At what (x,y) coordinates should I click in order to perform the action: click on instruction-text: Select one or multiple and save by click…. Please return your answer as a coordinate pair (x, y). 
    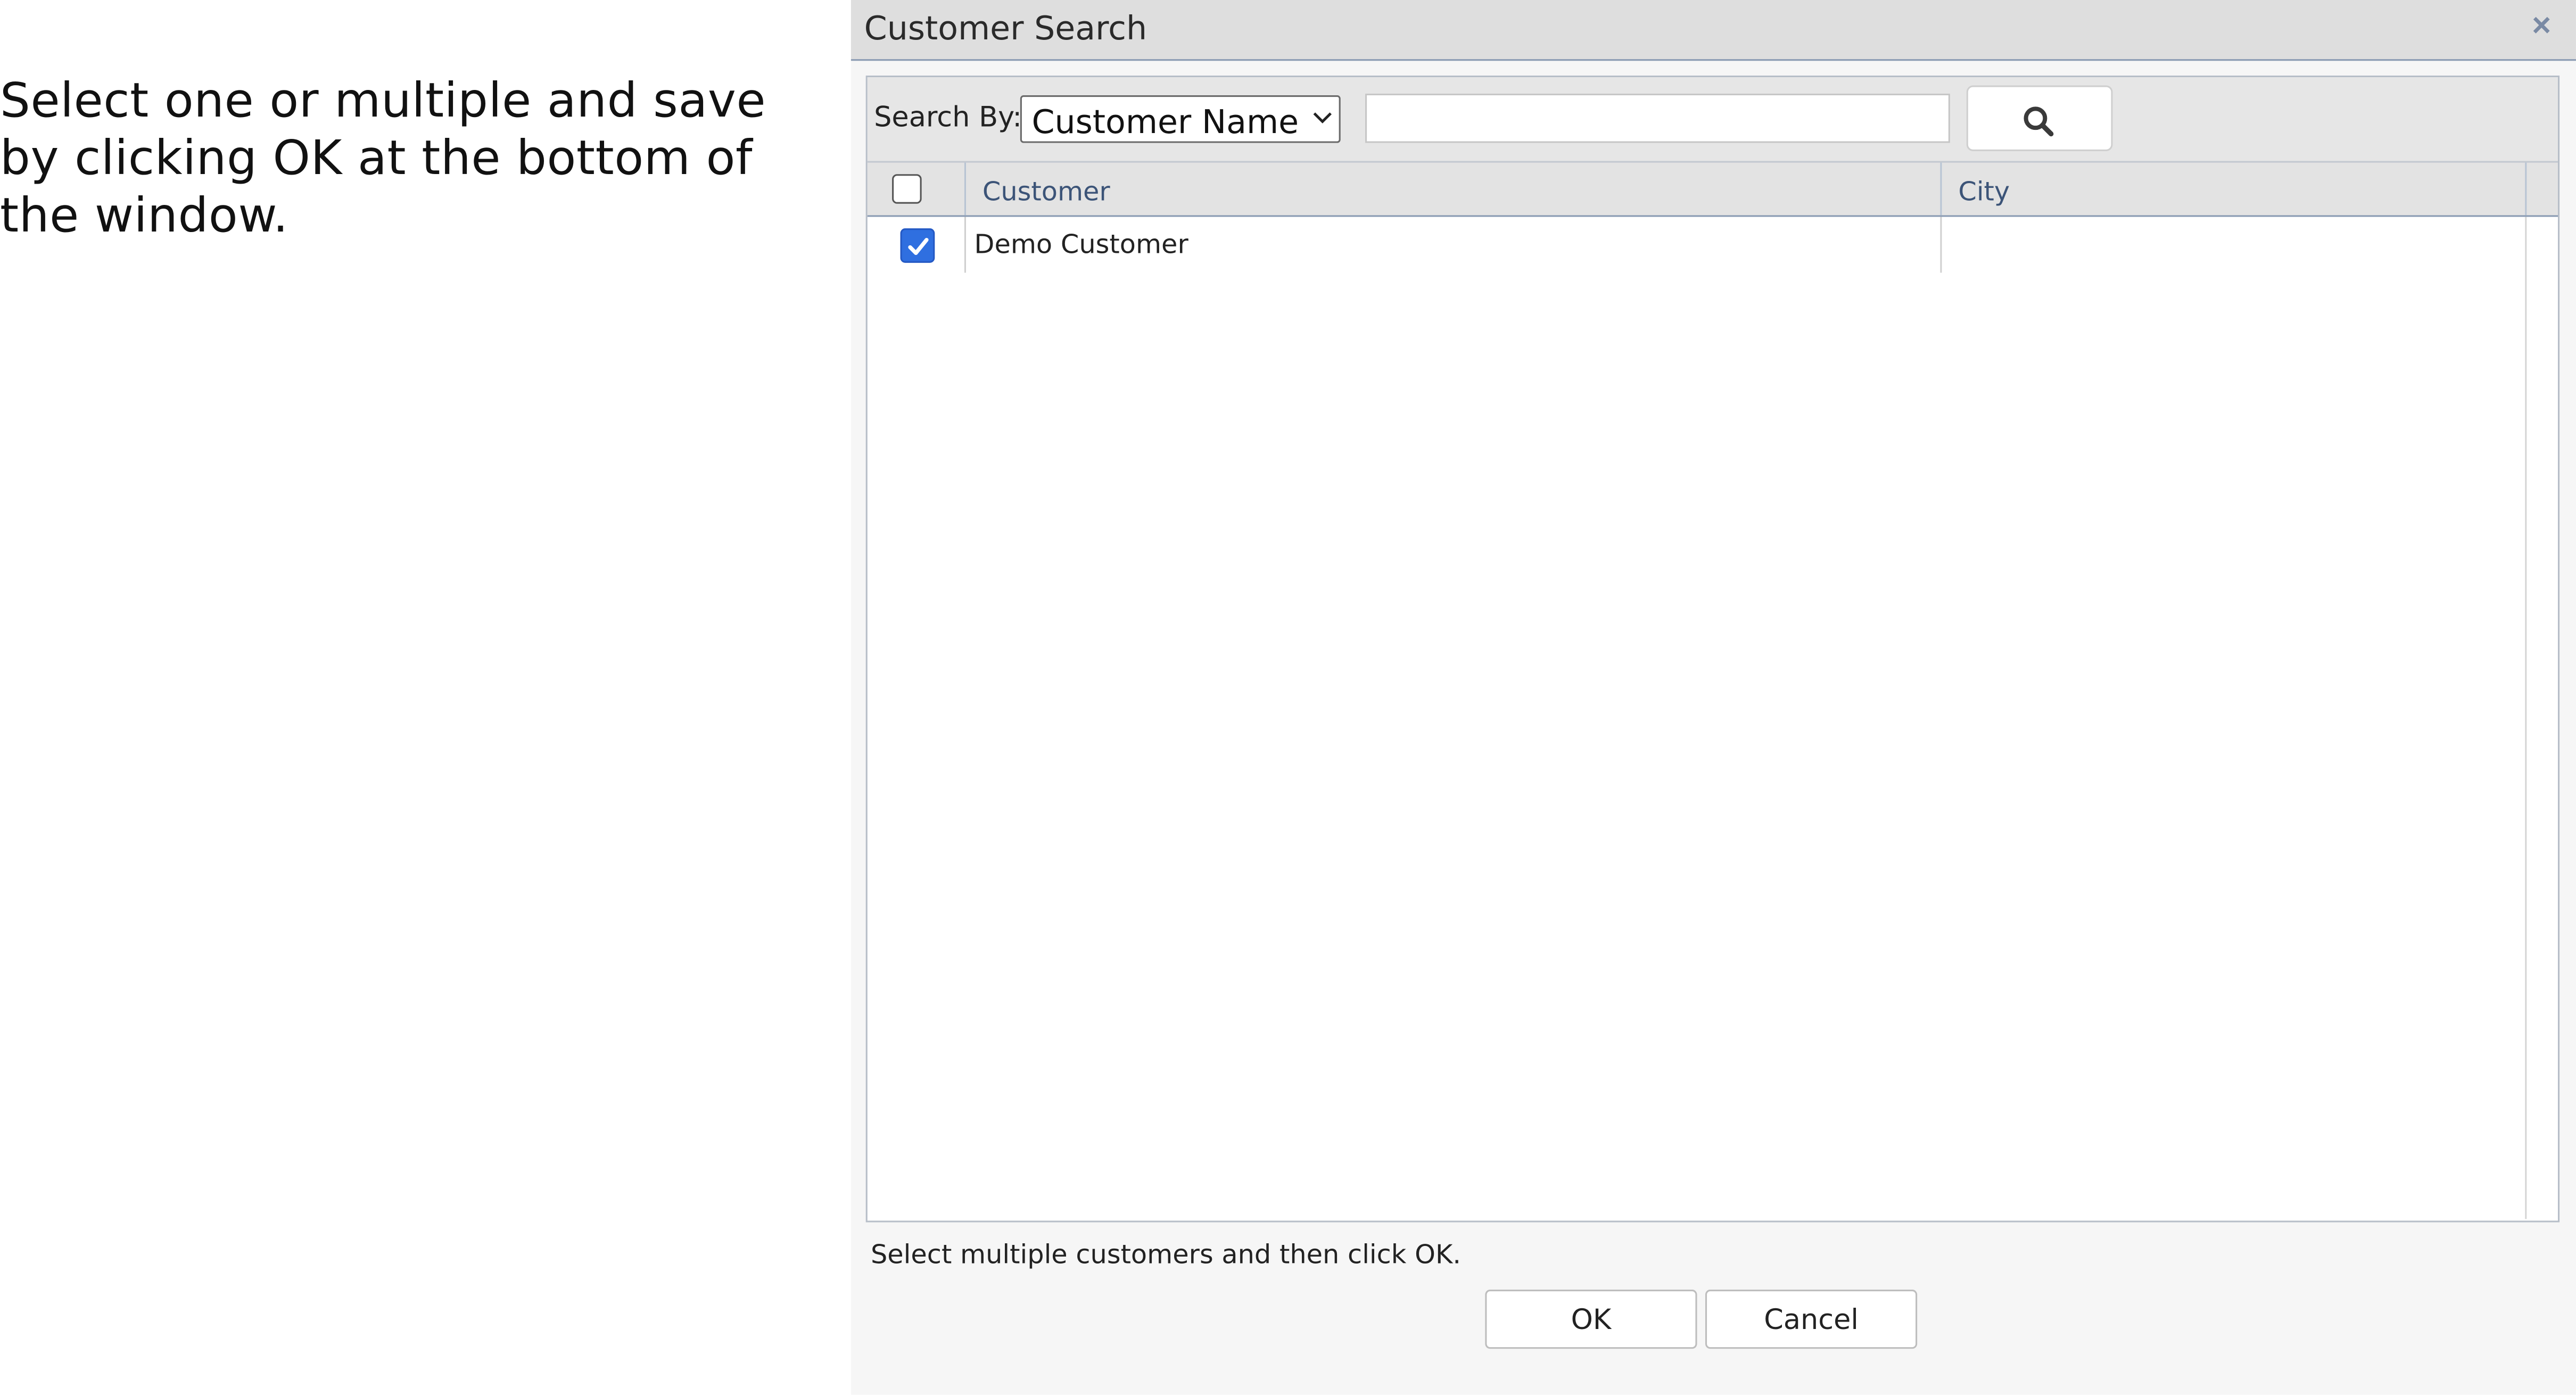
    Looking at the image, I should click on (383, 157).